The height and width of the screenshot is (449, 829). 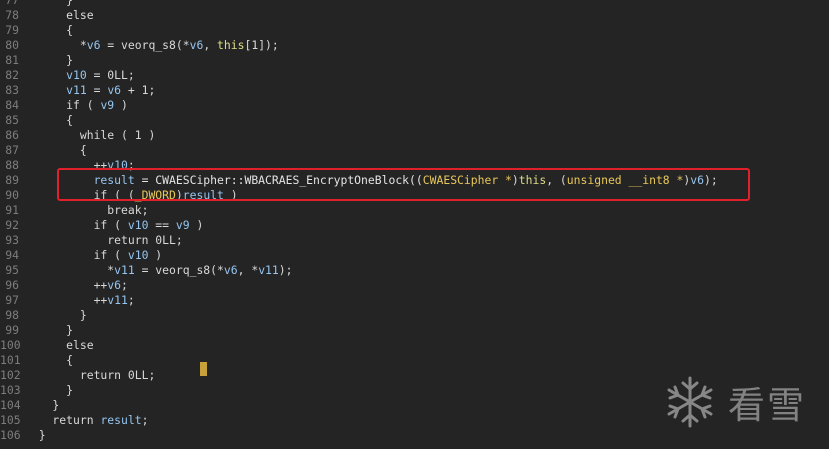 I want to click on code-line: 87 {, so click(x=414, y=150).